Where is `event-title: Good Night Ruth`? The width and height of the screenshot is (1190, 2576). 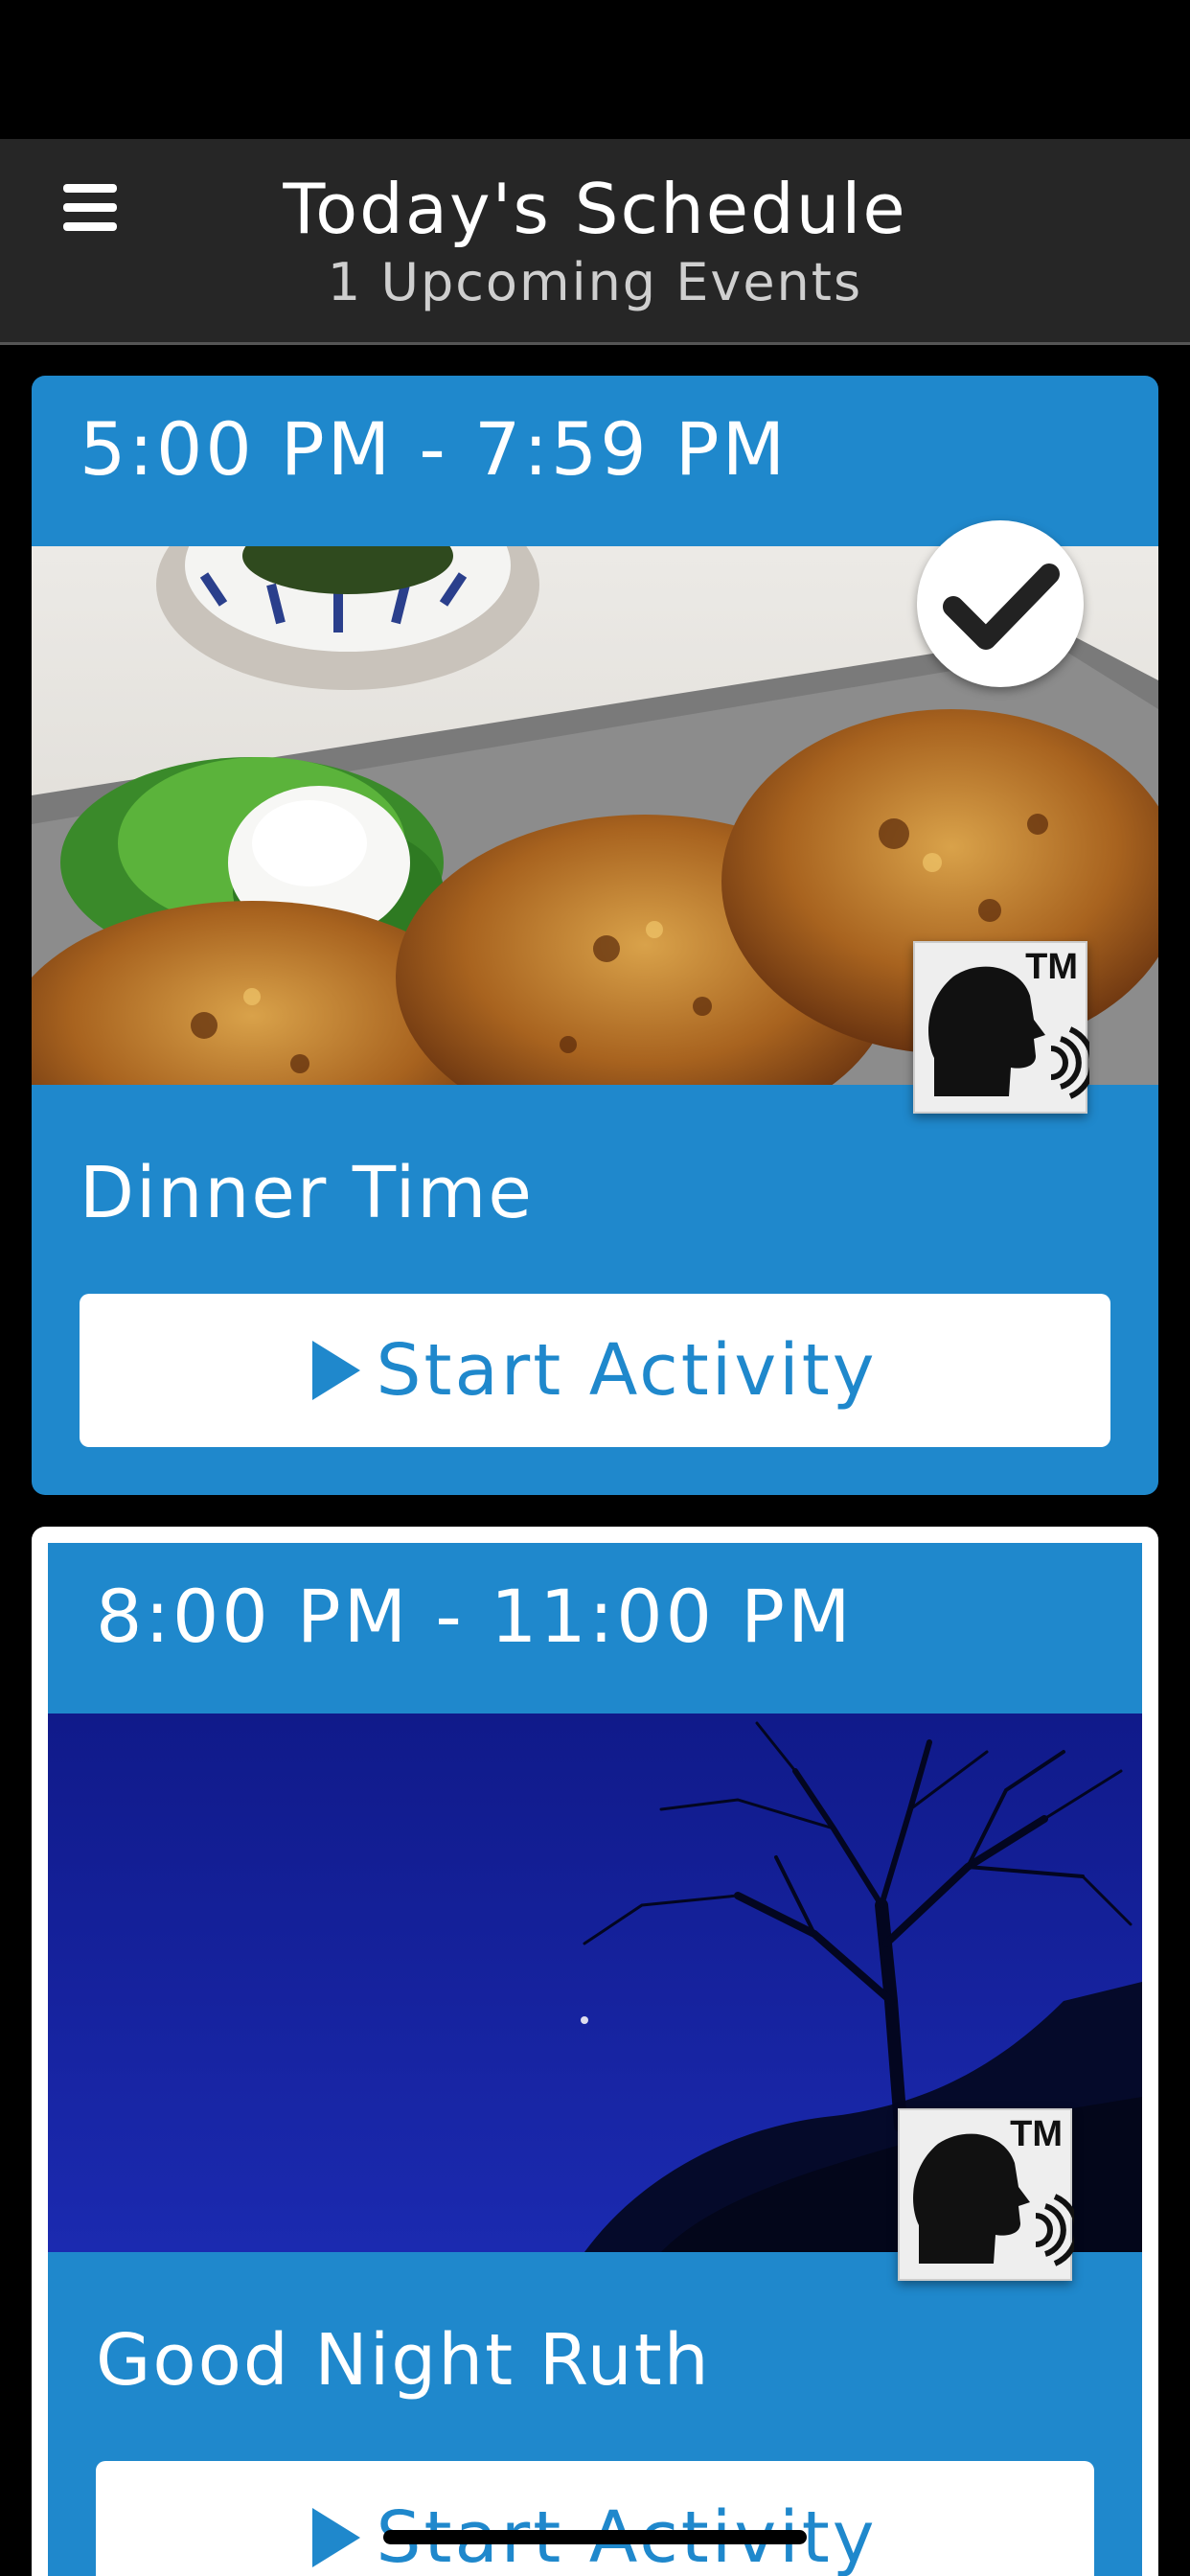 event-title: Good Night Ruth is located at coordinates (404, 2360).